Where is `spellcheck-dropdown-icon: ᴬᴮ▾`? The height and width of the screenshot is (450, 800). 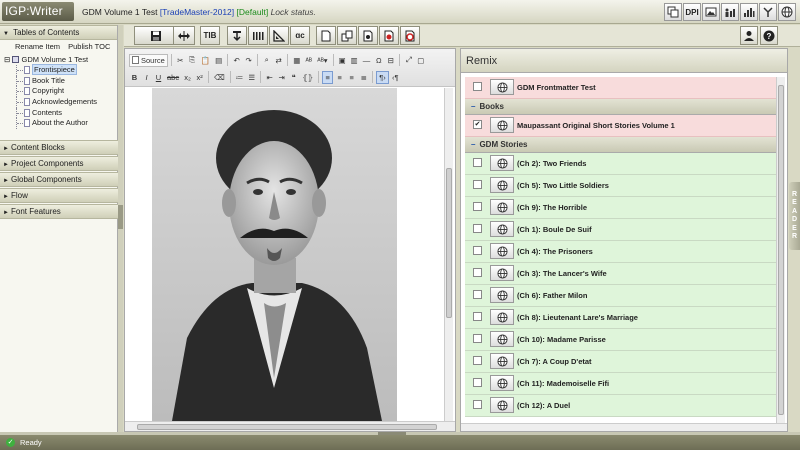 spellcheck-dropdown-icon: ᴬᴮ▾ is located at coordinates (322, 60).